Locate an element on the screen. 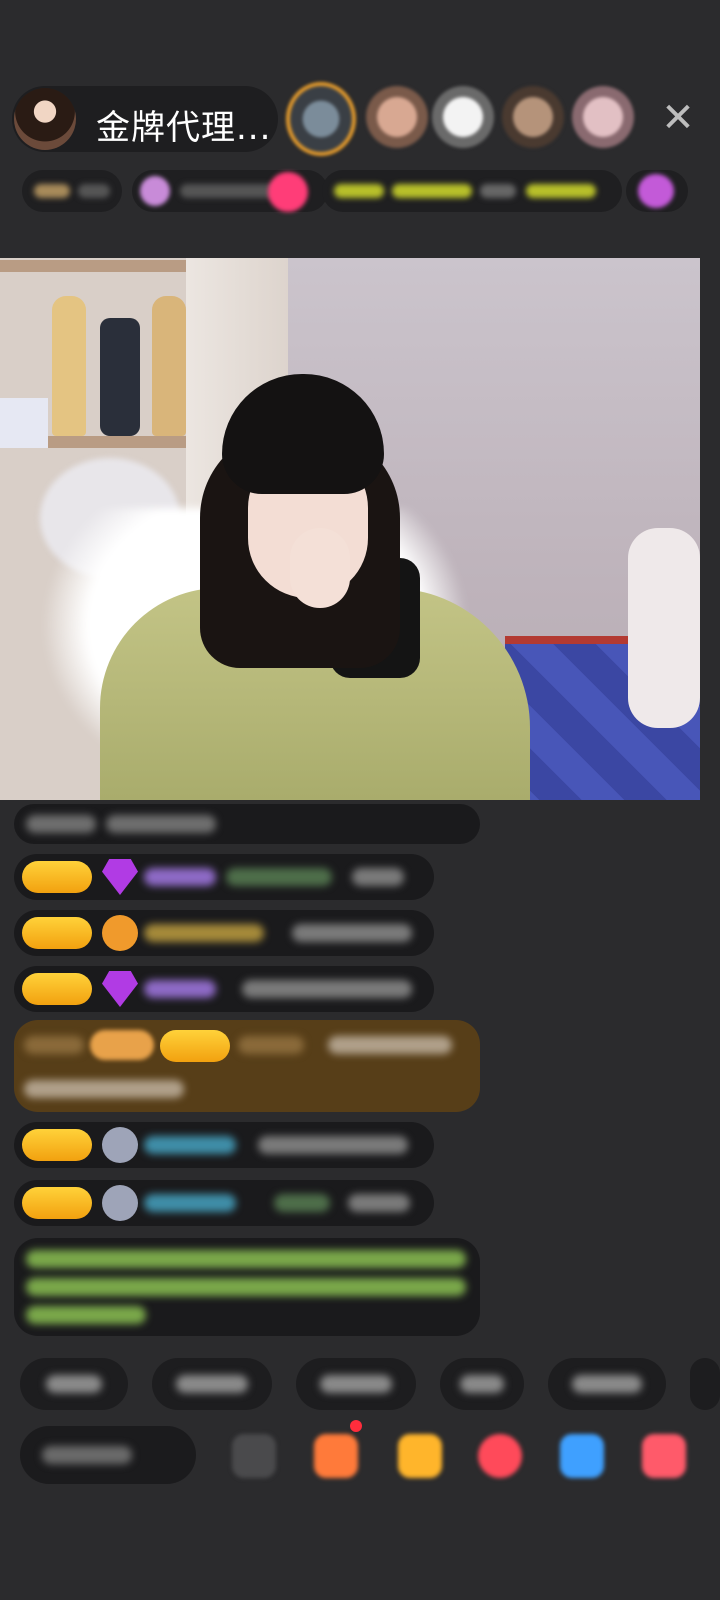  task-chip is located at coordinates (472, 191).